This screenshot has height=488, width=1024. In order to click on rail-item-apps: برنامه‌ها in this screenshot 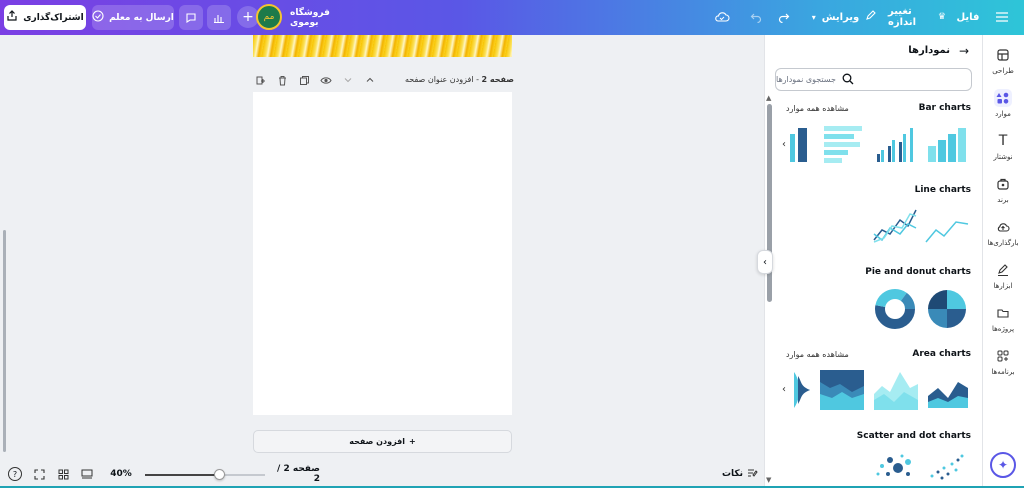, I will do `click(1003, 365)`.